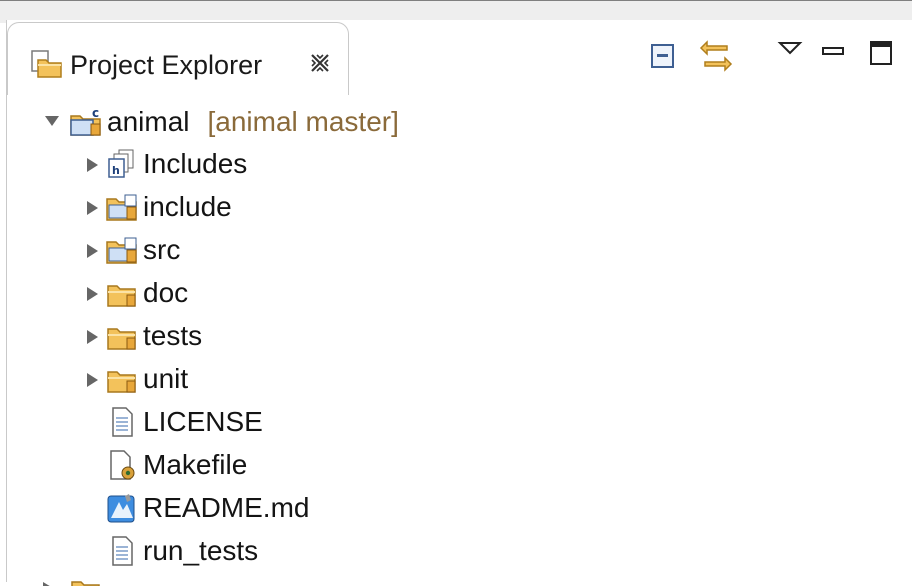  Describe the element at coordinates (457, 293) in the screenshot. I see `tree-row-doc: doc` at that location.